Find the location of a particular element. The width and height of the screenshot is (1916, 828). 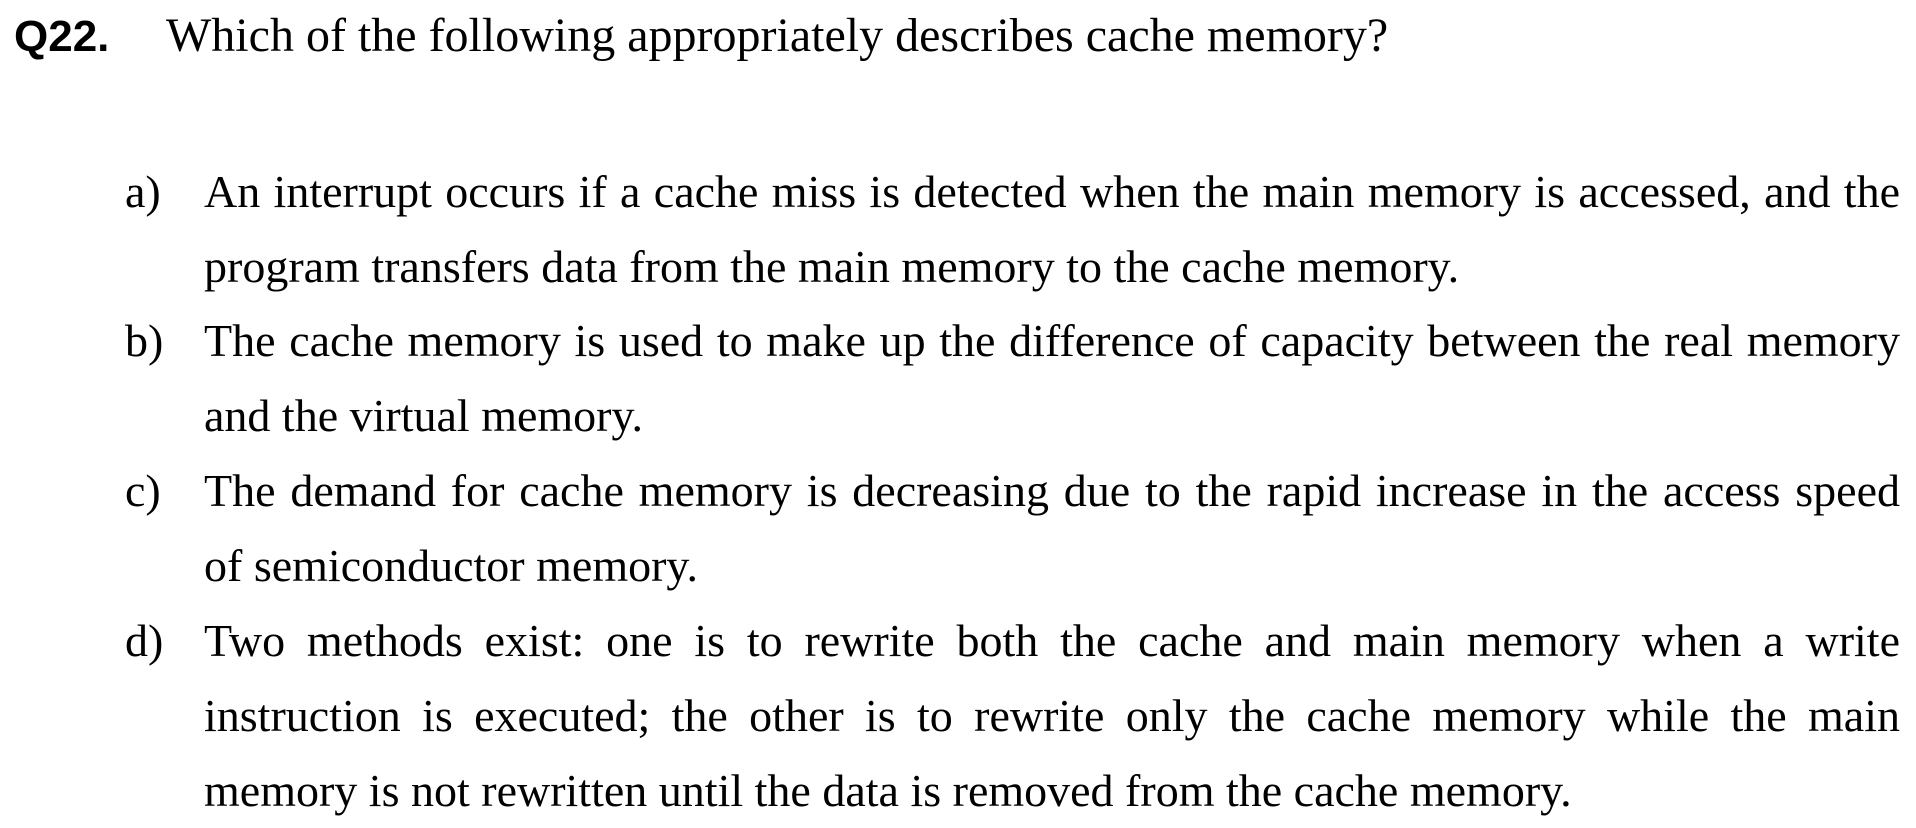

question-number: Q22. is located at coordinates (62, 36).